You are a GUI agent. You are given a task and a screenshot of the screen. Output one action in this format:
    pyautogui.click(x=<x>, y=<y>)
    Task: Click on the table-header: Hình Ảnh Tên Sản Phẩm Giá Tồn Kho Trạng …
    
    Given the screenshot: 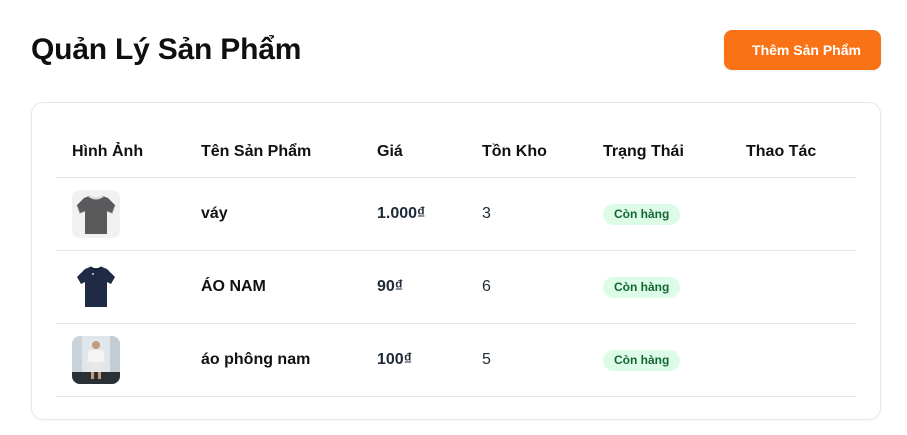 What is the action you would take?
    pyautogui.click(x=456, y=152)
    